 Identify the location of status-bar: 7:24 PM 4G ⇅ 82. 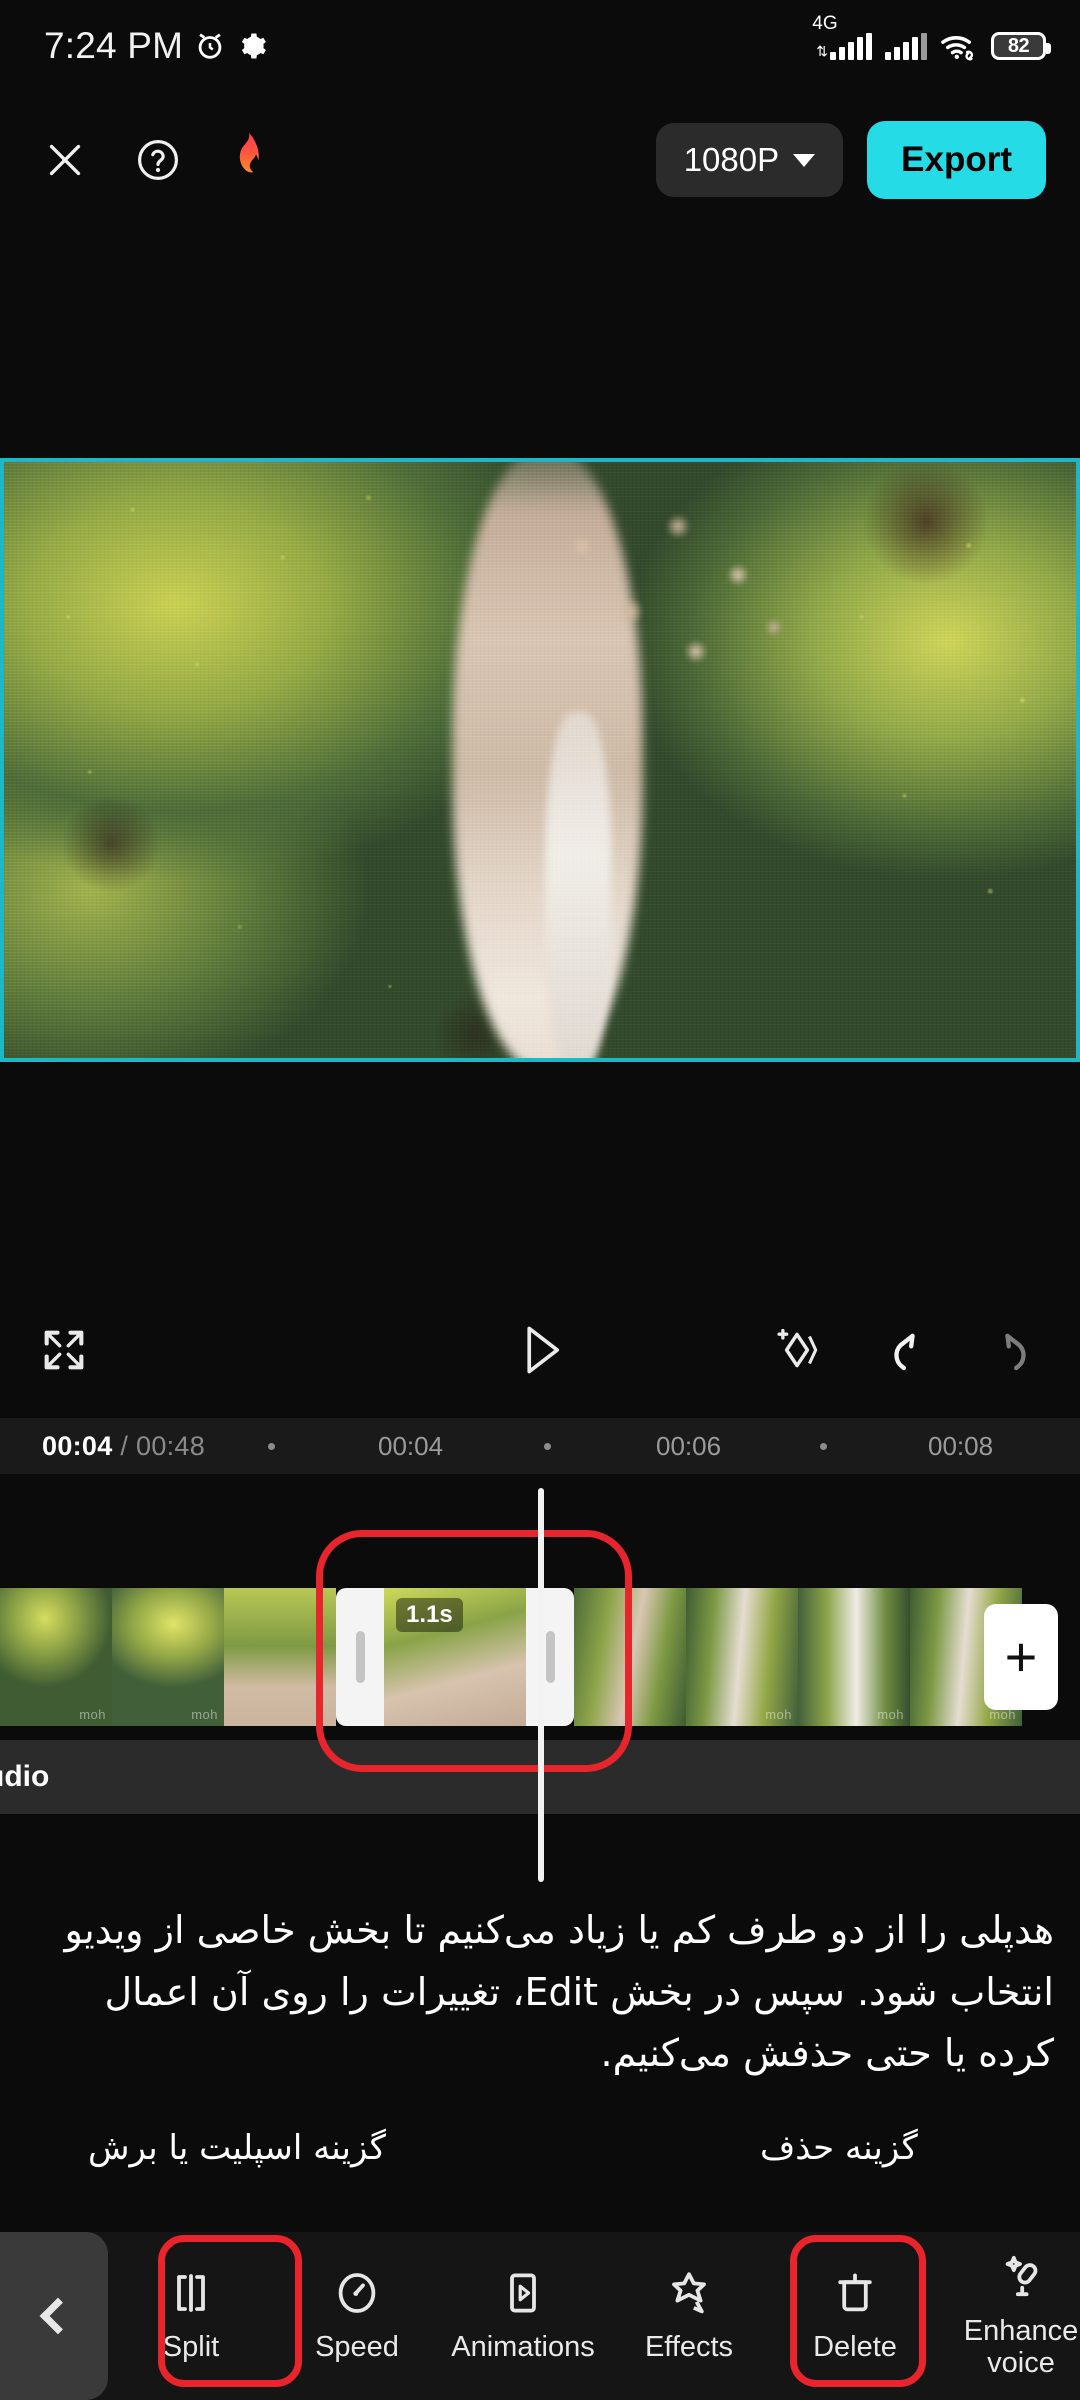
(540, 46).